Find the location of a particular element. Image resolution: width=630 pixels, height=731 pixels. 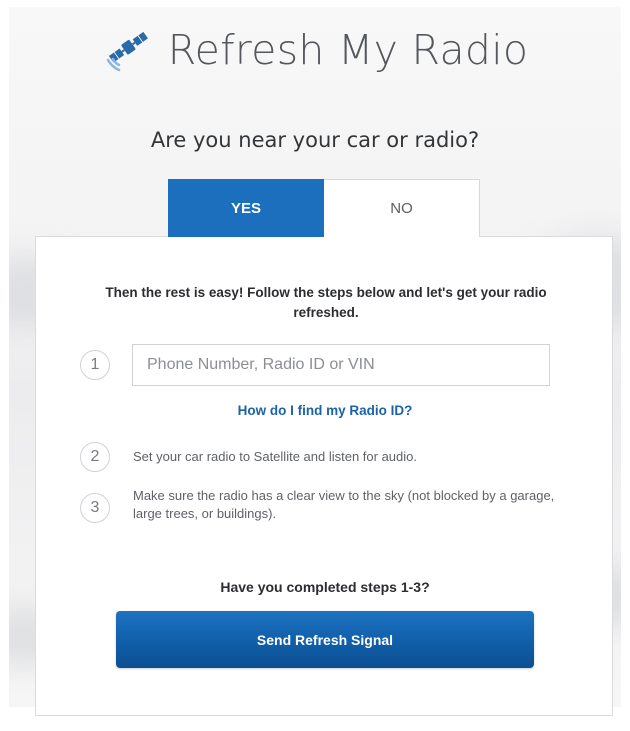

near-car-toggle: YES NO is located at coordinates (324, 208).